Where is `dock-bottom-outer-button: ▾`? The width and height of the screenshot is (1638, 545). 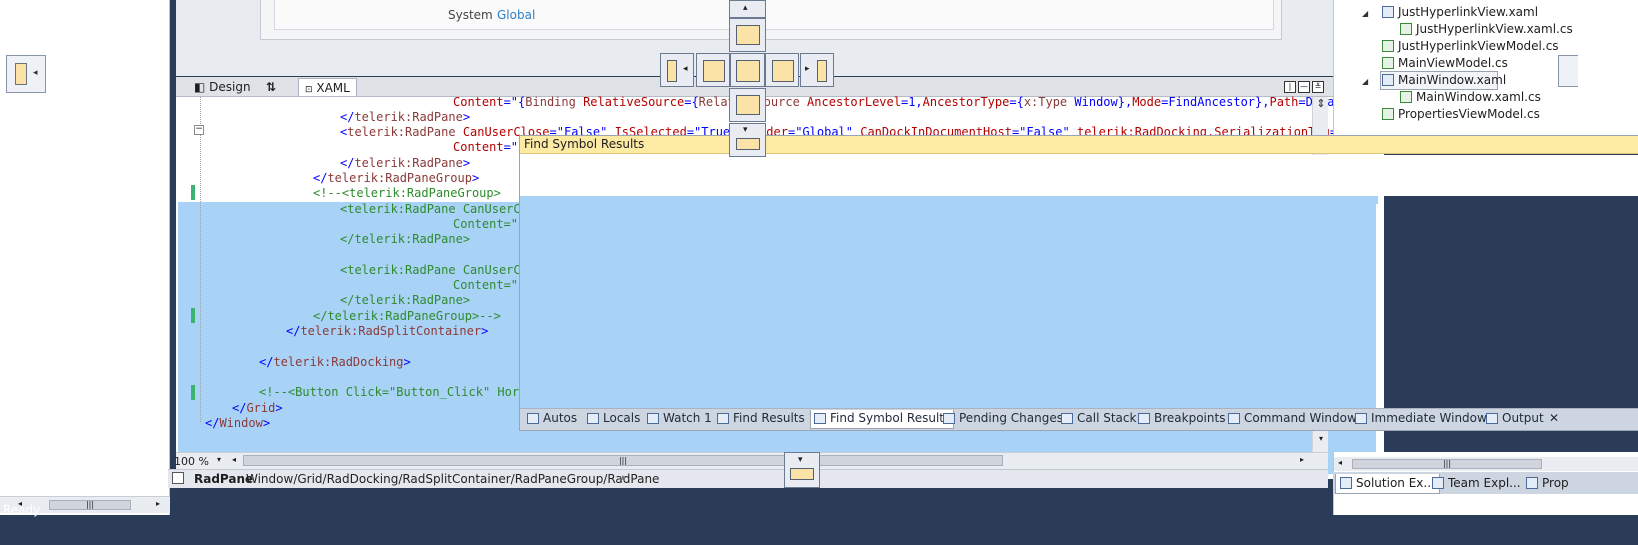
dock-bottom-outer-button: ▾ is located at coordinates (747, 140).